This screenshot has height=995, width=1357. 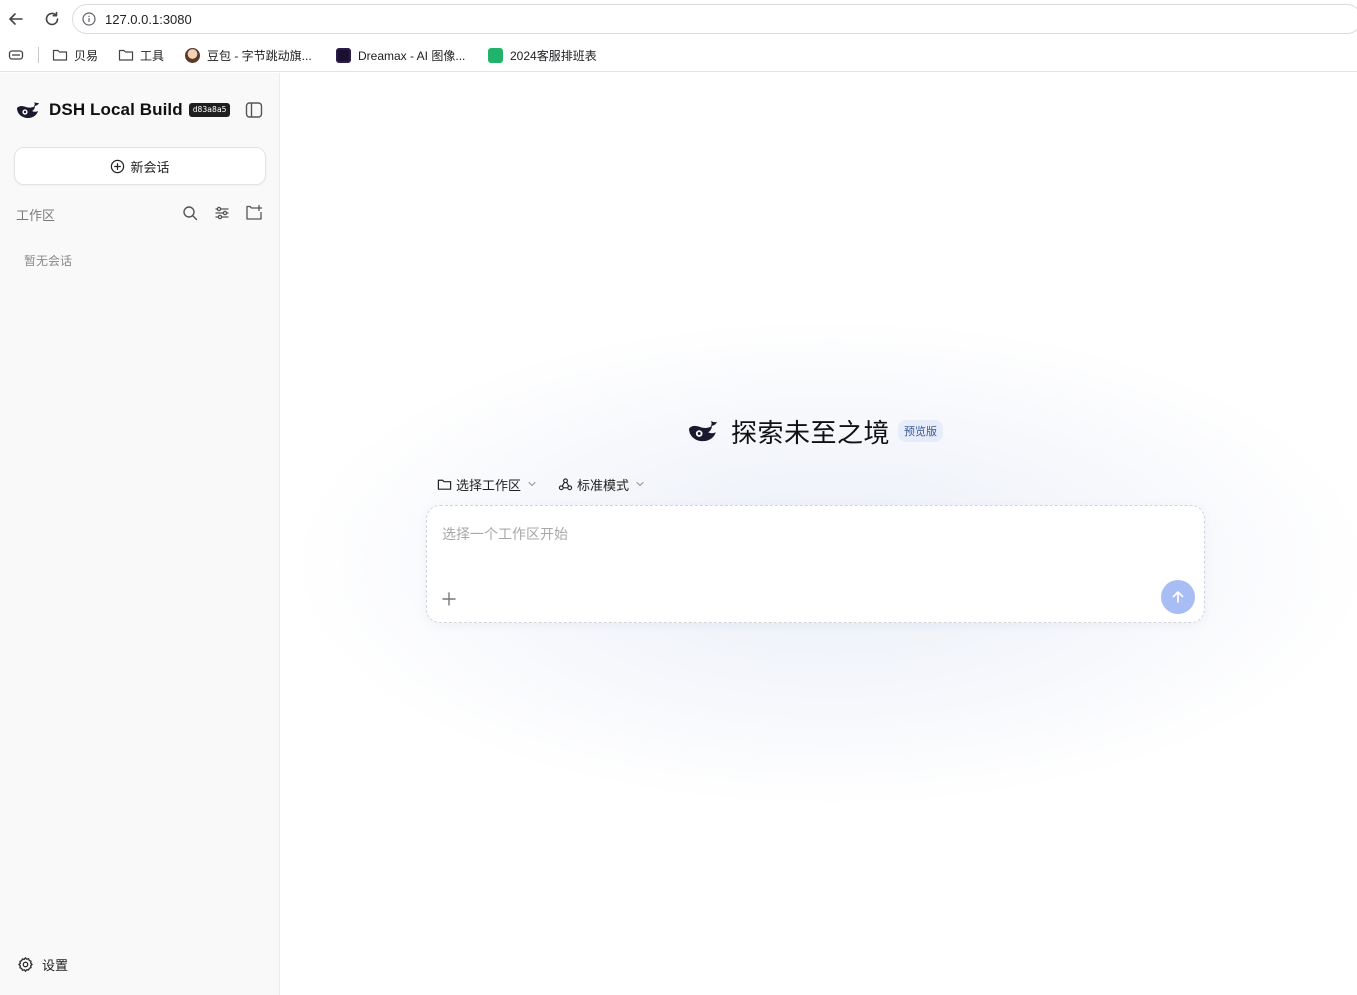 What do you see at coordinates (811, 432) in the screenshot?
I see `hero-title: 探索未至之境` at bounding box center [811, 432].